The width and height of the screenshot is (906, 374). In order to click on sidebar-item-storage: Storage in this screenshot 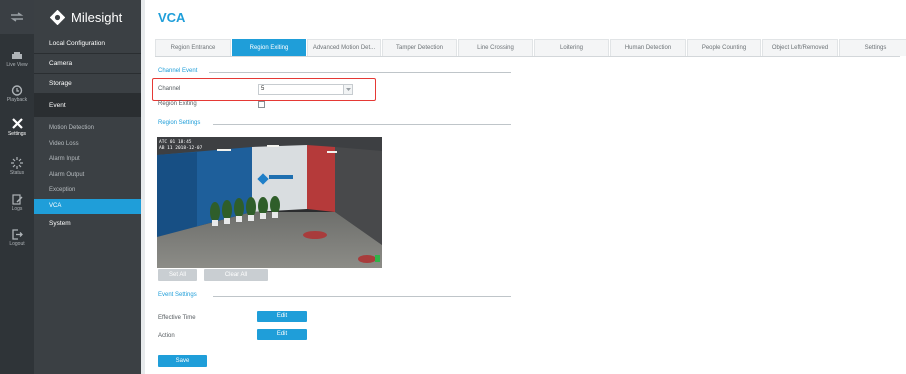, I will do `click(87, 84)`.